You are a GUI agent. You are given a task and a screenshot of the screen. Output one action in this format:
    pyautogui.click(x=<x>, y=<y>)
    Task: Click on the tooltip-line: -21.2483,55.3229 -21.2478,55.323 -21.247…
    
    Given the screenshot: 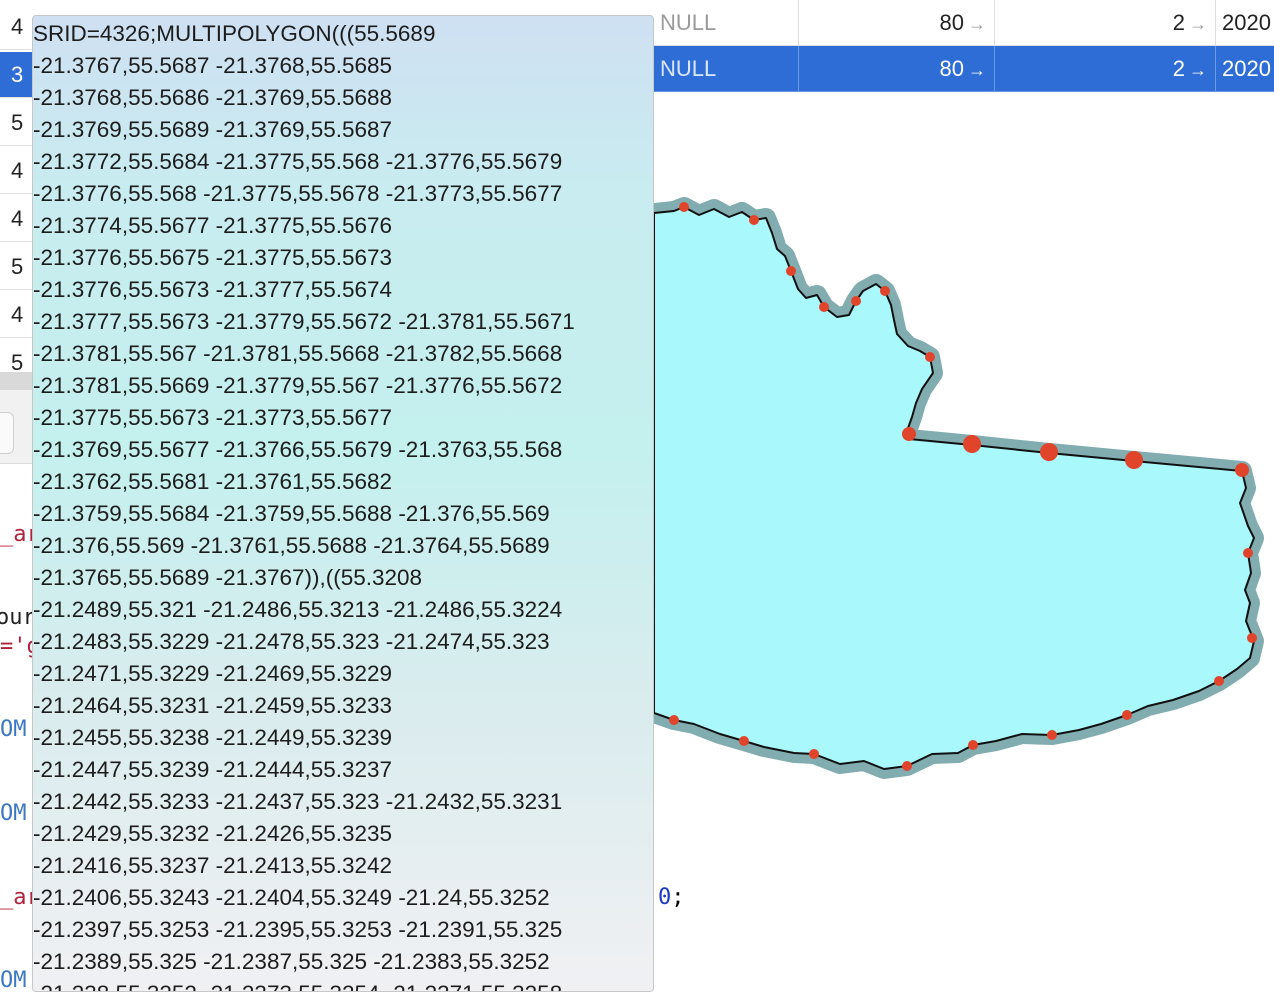 What is the action you would take?
    pyautogui.click(x=291, y=641)
    